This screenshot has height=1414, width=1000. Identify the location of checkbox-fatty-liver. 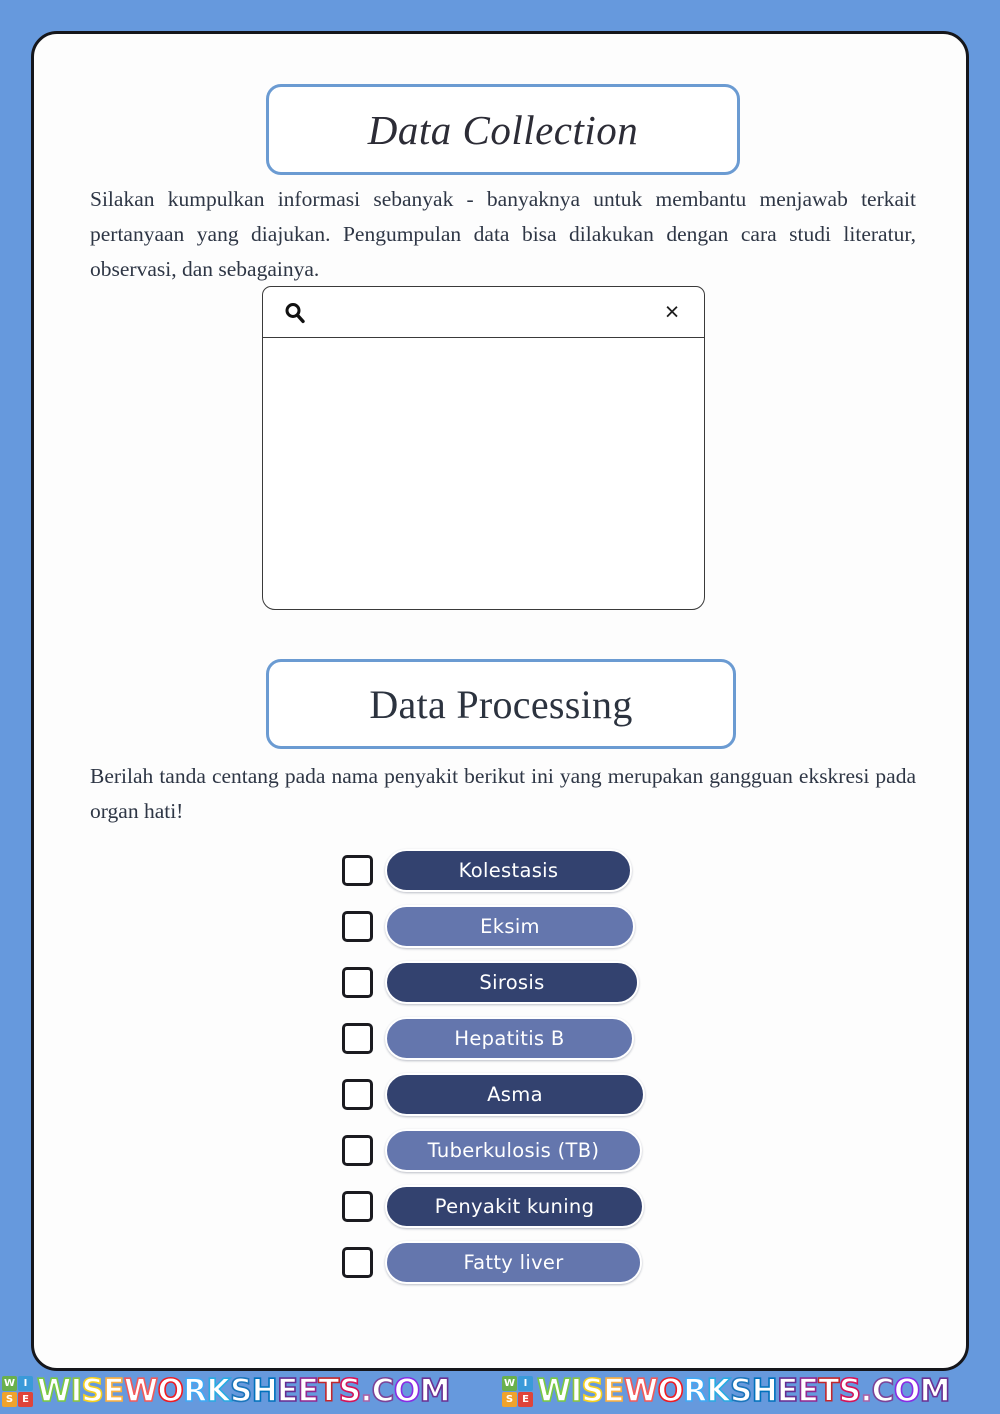
(357, 1262).